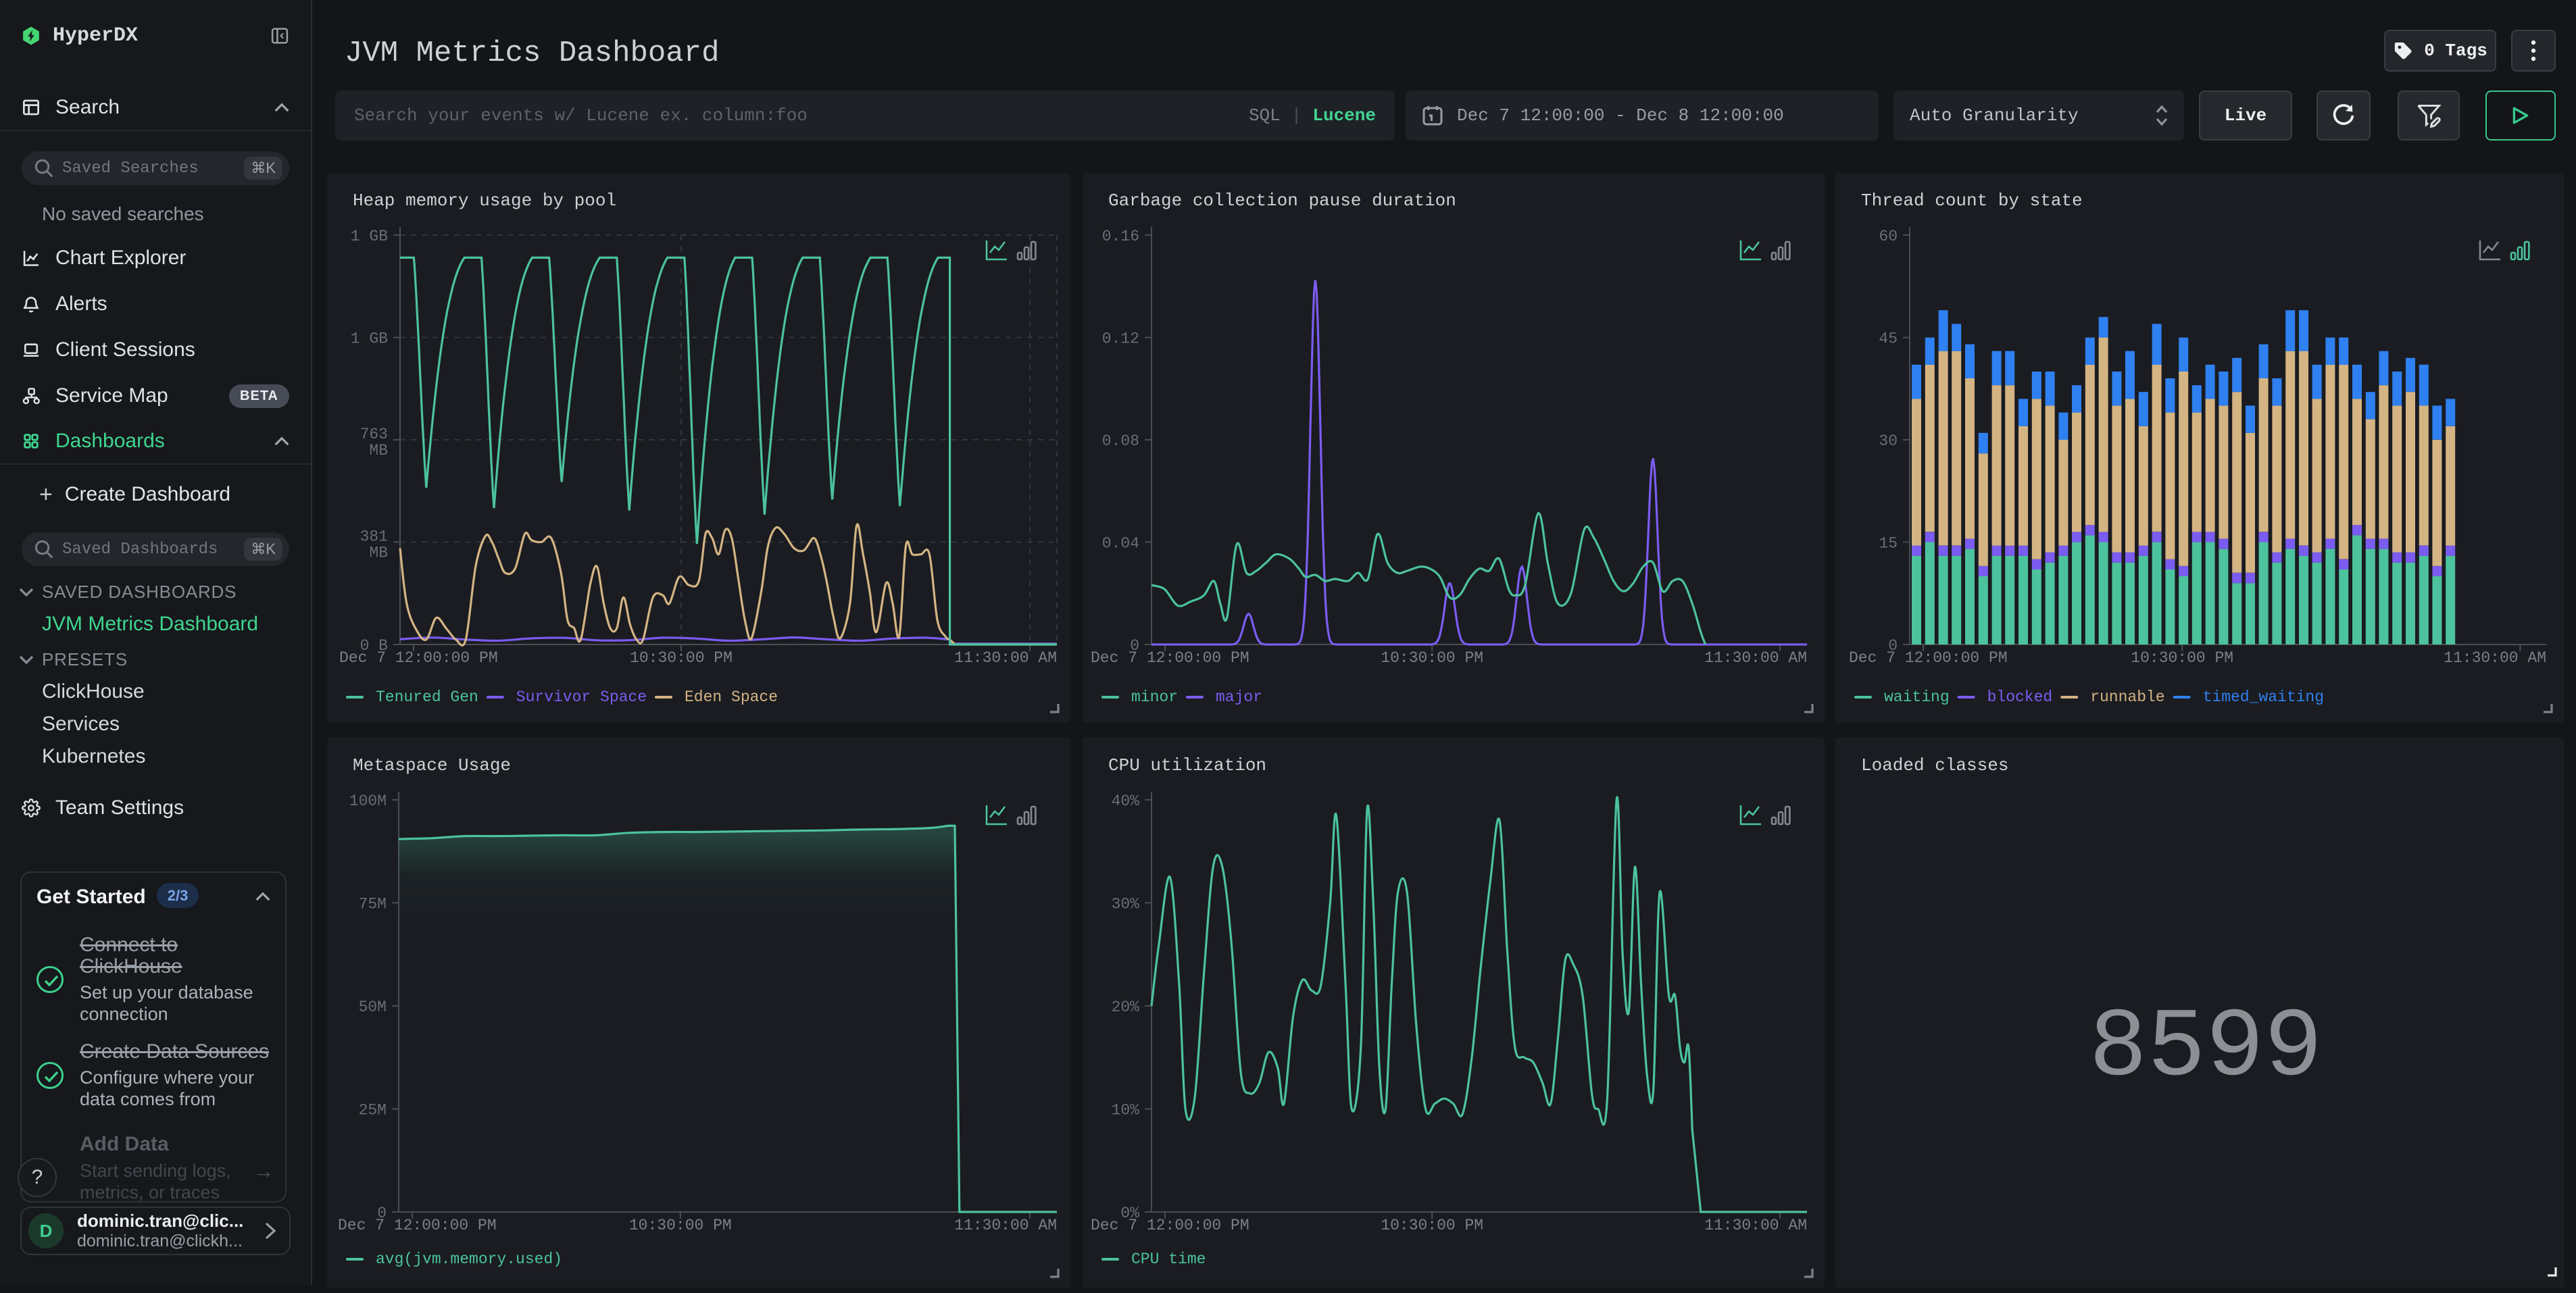 The height and width of the screenshot is (1293, 2576). What do you see at coordinates (373, 904) in the screenshot?
I see `svg-text: 75M` at bounding box center [373, 904].